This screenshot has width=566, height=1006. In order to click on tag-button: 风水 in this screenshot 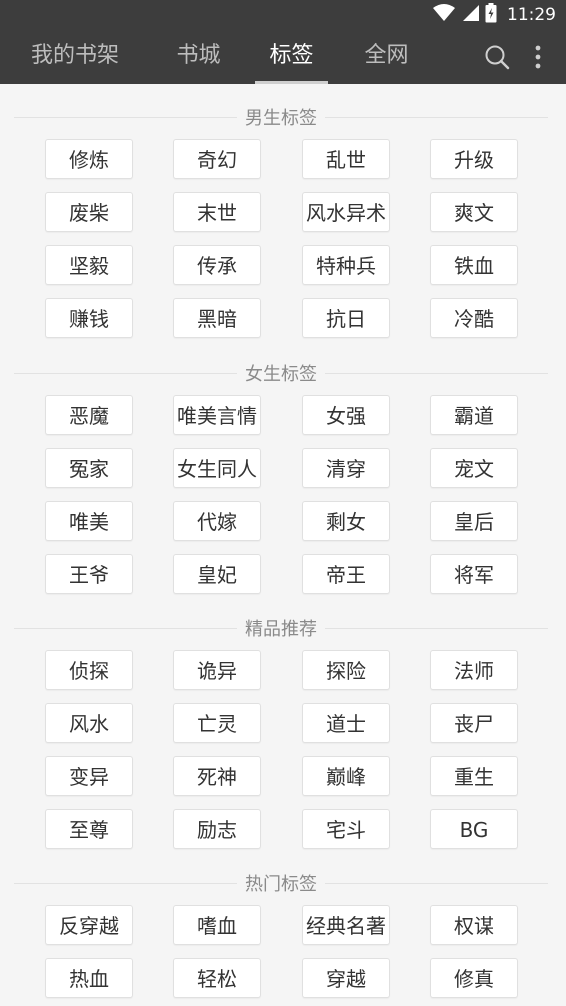, I will do `click(89, 723)`.